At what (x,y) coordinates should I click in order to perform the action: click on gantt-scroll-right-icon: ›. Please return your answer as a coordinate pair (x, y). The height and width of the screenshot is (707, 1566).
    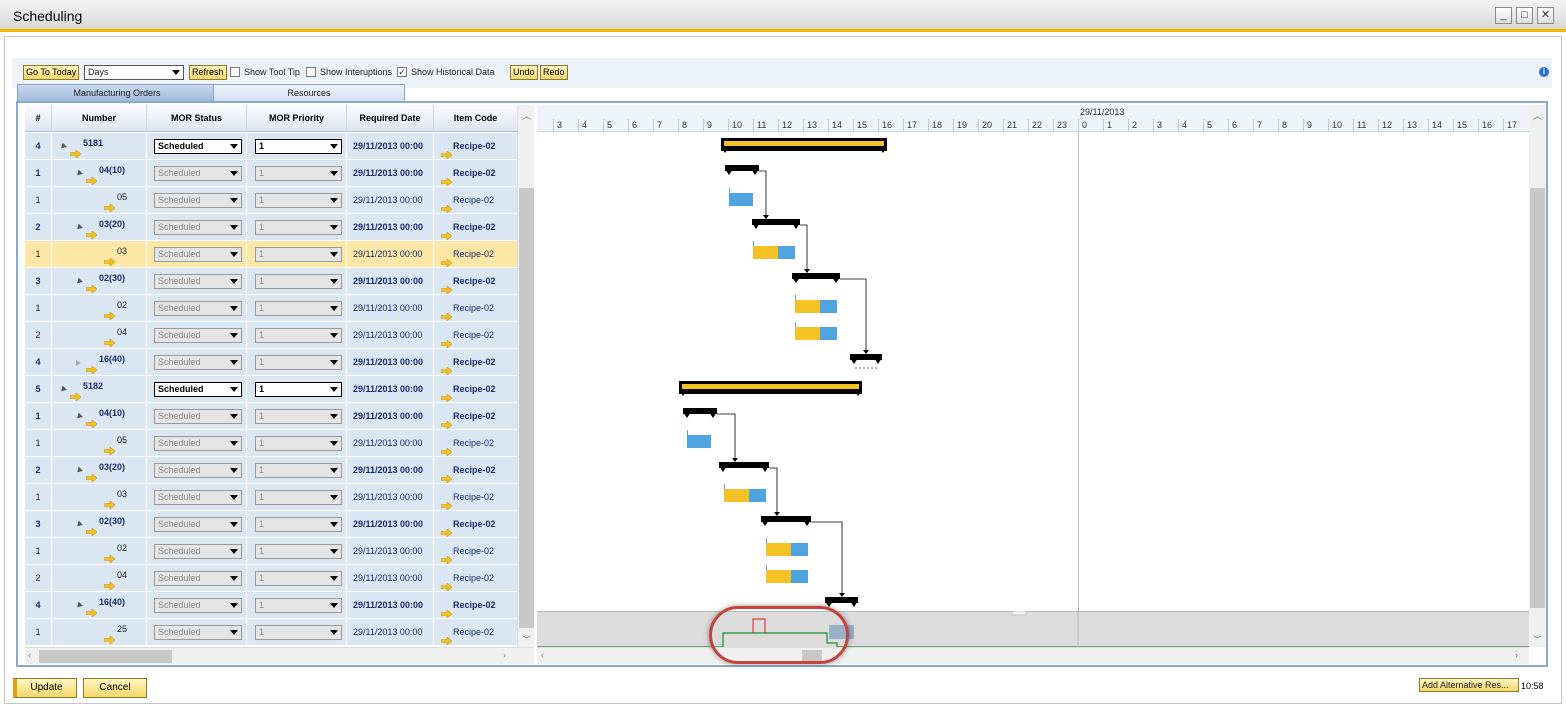
    Looking at the image, I should click on (1516, 655).